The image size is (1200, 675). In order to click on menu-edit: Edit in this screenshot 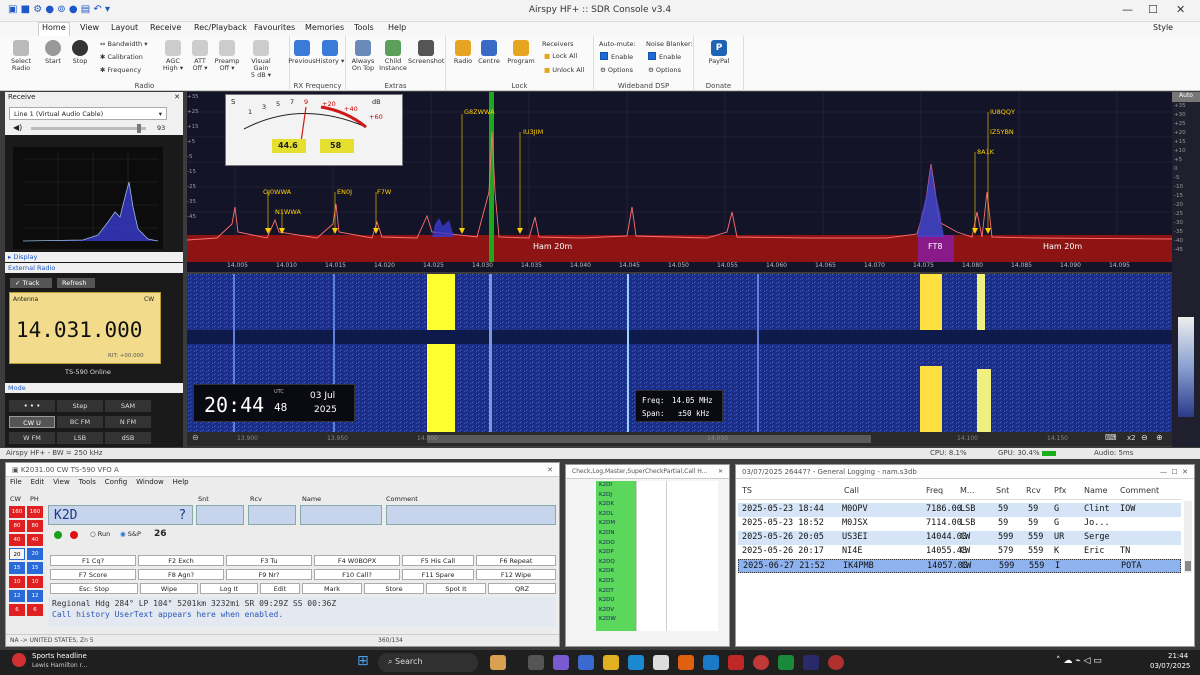, I will do `click(38, 482)`.